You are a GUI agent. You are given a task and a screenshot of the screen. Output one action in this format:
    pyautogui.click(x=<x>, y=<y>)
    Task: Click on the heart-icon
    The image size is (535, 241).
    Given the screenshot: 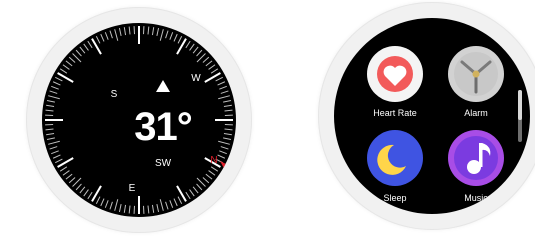 What is the action you would take?
    pyautogui.click(x=395, y=74)
    